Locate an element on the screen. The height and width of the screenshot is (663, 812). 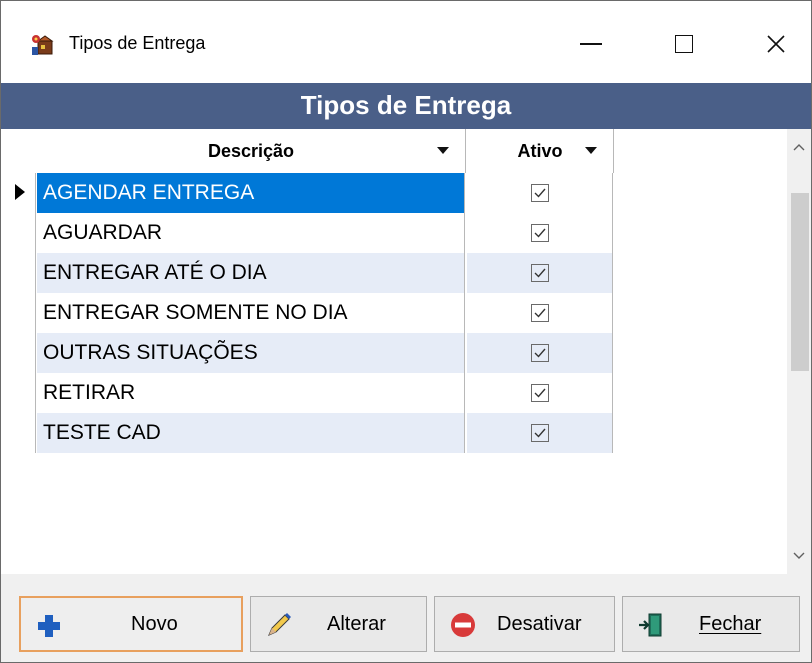
alterar-button: Alterar is located at coordinates (338, 624).